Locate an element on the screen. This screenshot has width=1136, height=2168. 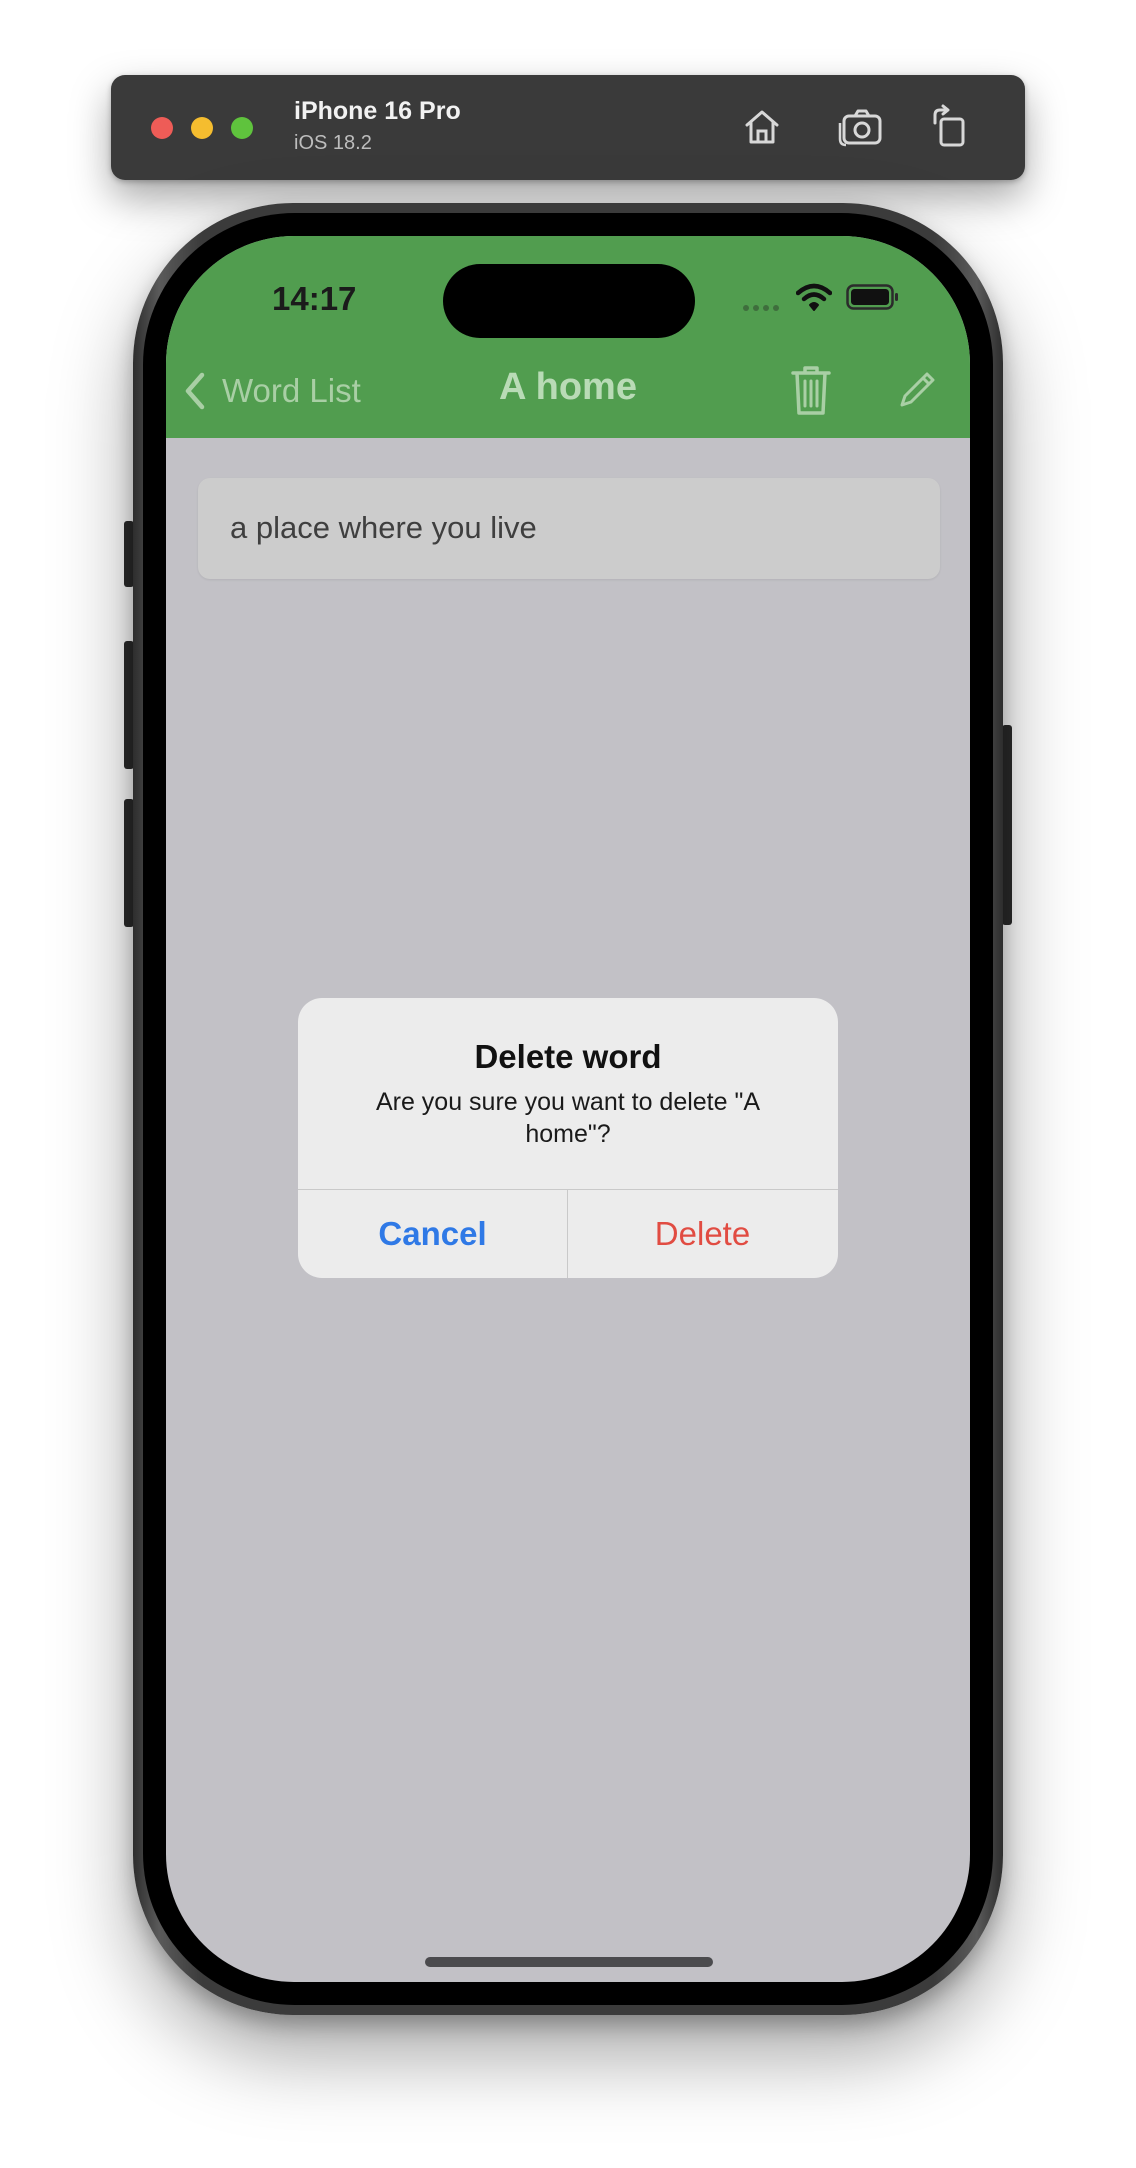
wifi-icon is located at coordinates (814, 297).